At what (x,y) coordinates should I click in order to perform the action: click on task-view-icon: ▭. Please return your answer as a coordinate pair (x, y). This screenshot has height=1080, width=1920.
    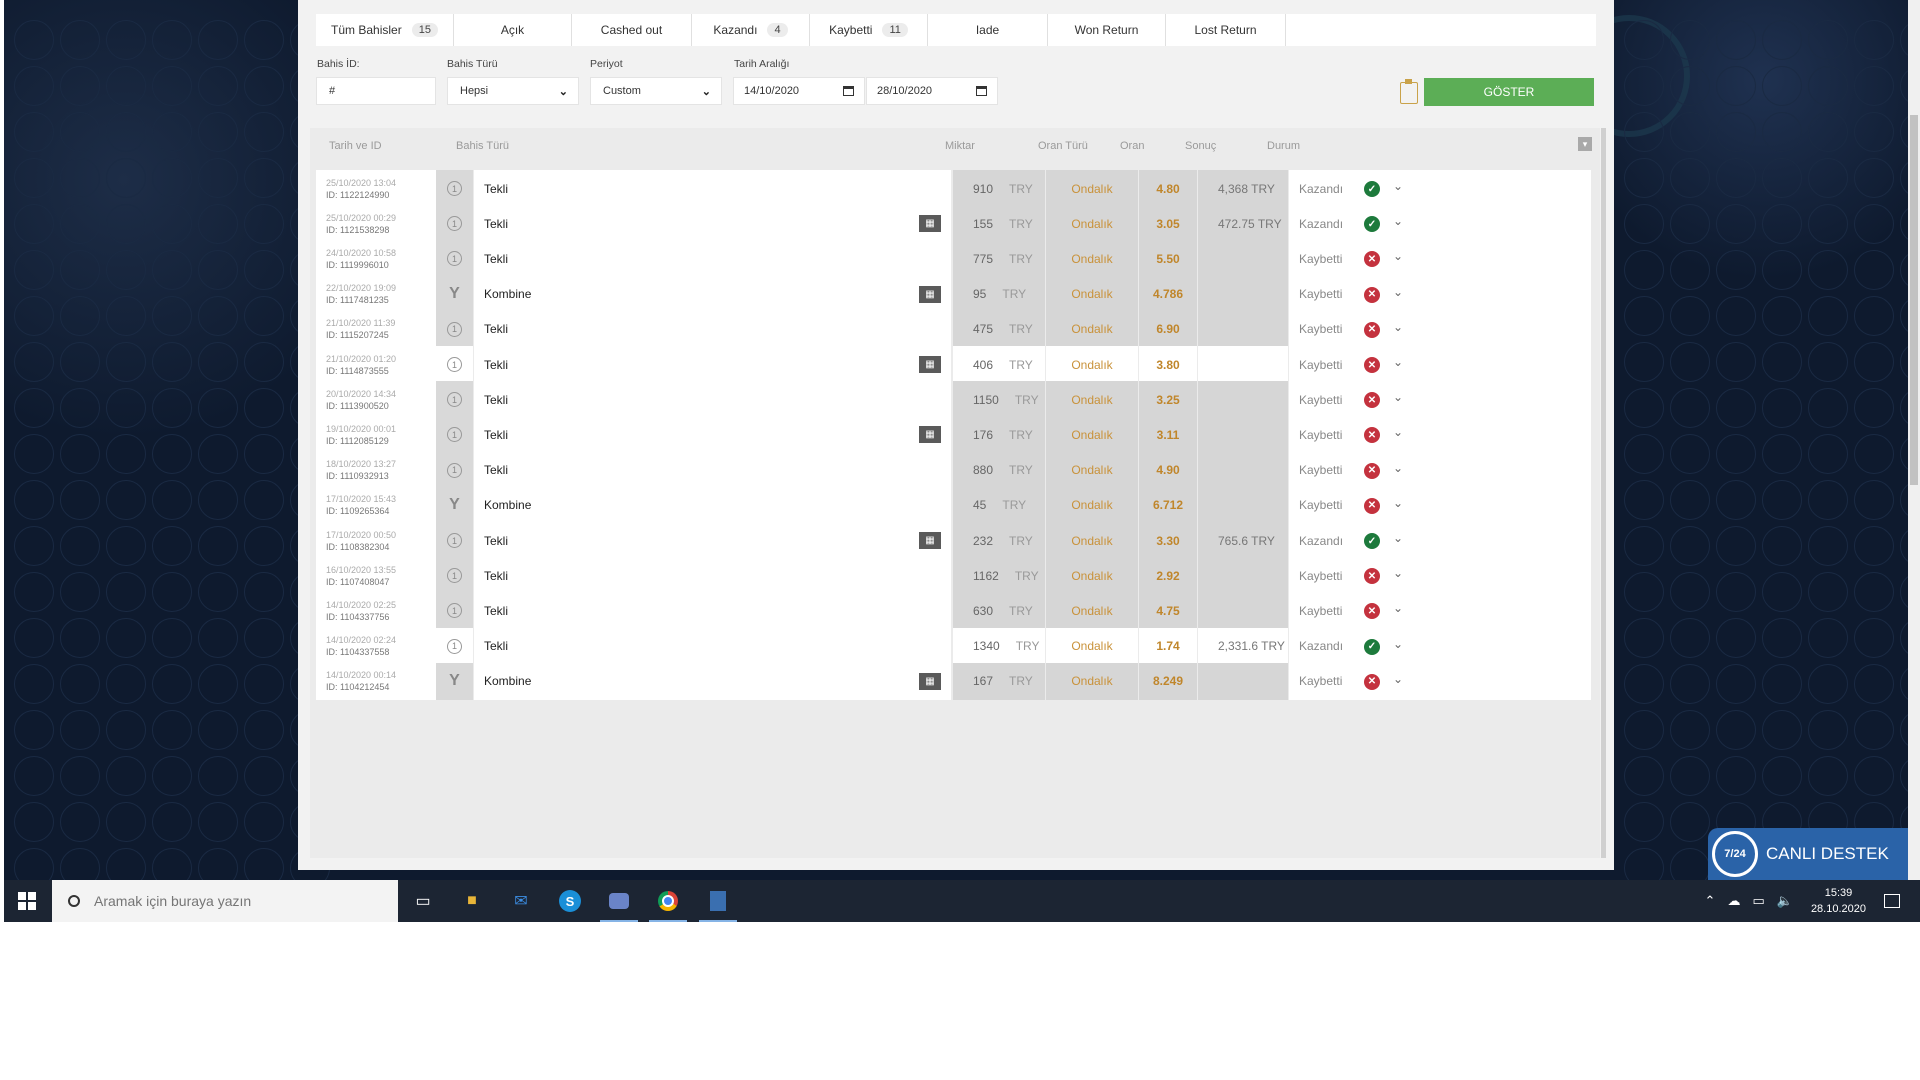
    Looking at the image, I should click on (423, 901).